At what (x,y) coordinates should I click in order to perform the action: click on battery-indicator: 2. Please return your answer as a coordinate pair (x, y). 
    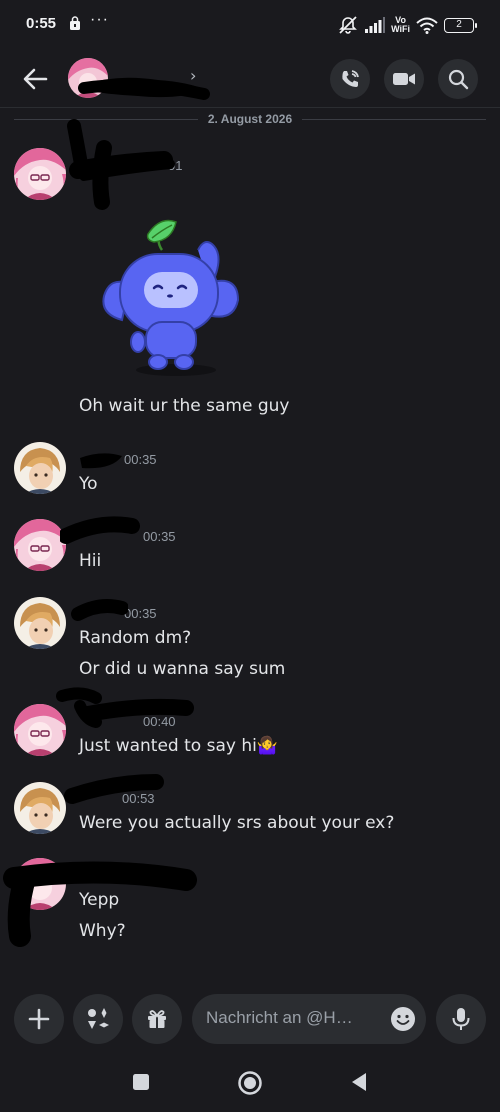
    Looking at the image, I should click on (460, 25).